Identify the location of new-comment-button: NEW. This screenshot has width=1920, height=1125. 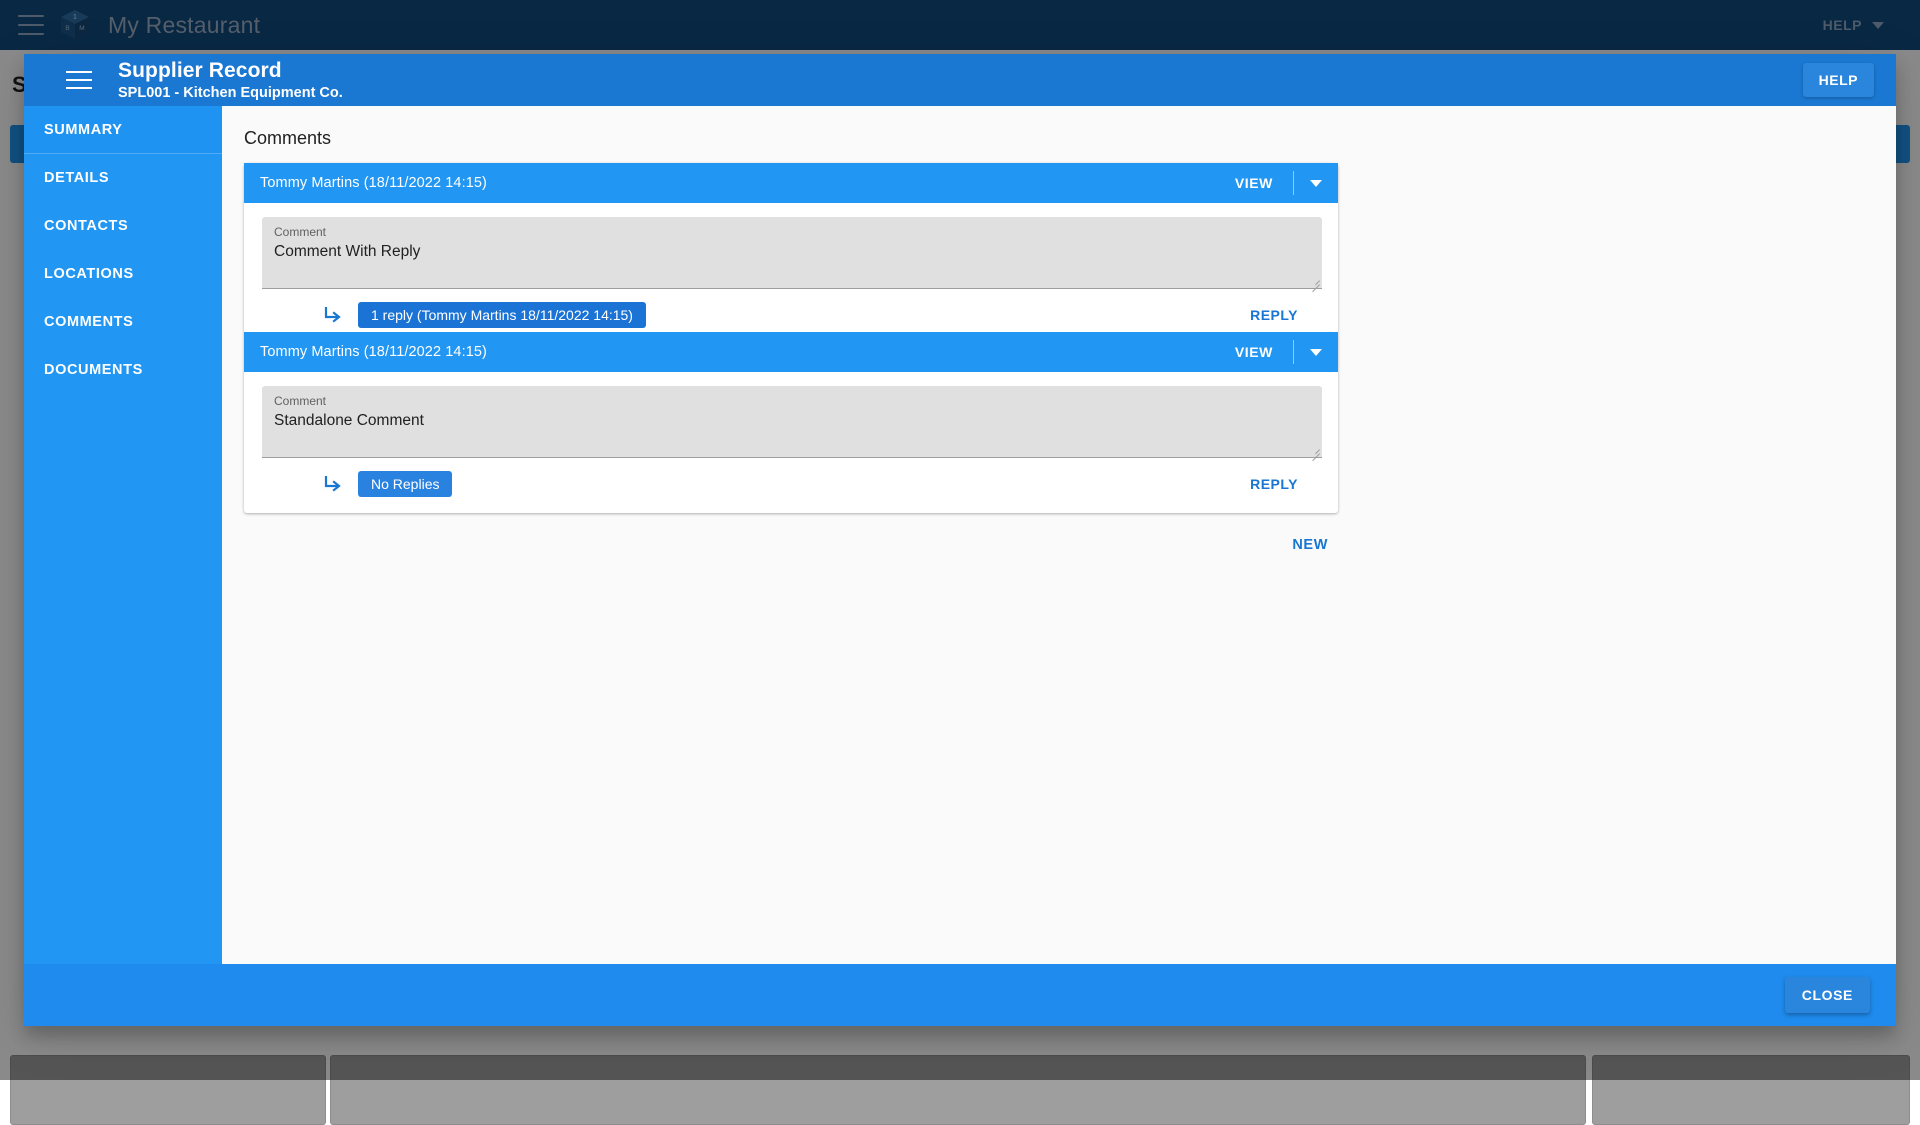
(1310, 545).